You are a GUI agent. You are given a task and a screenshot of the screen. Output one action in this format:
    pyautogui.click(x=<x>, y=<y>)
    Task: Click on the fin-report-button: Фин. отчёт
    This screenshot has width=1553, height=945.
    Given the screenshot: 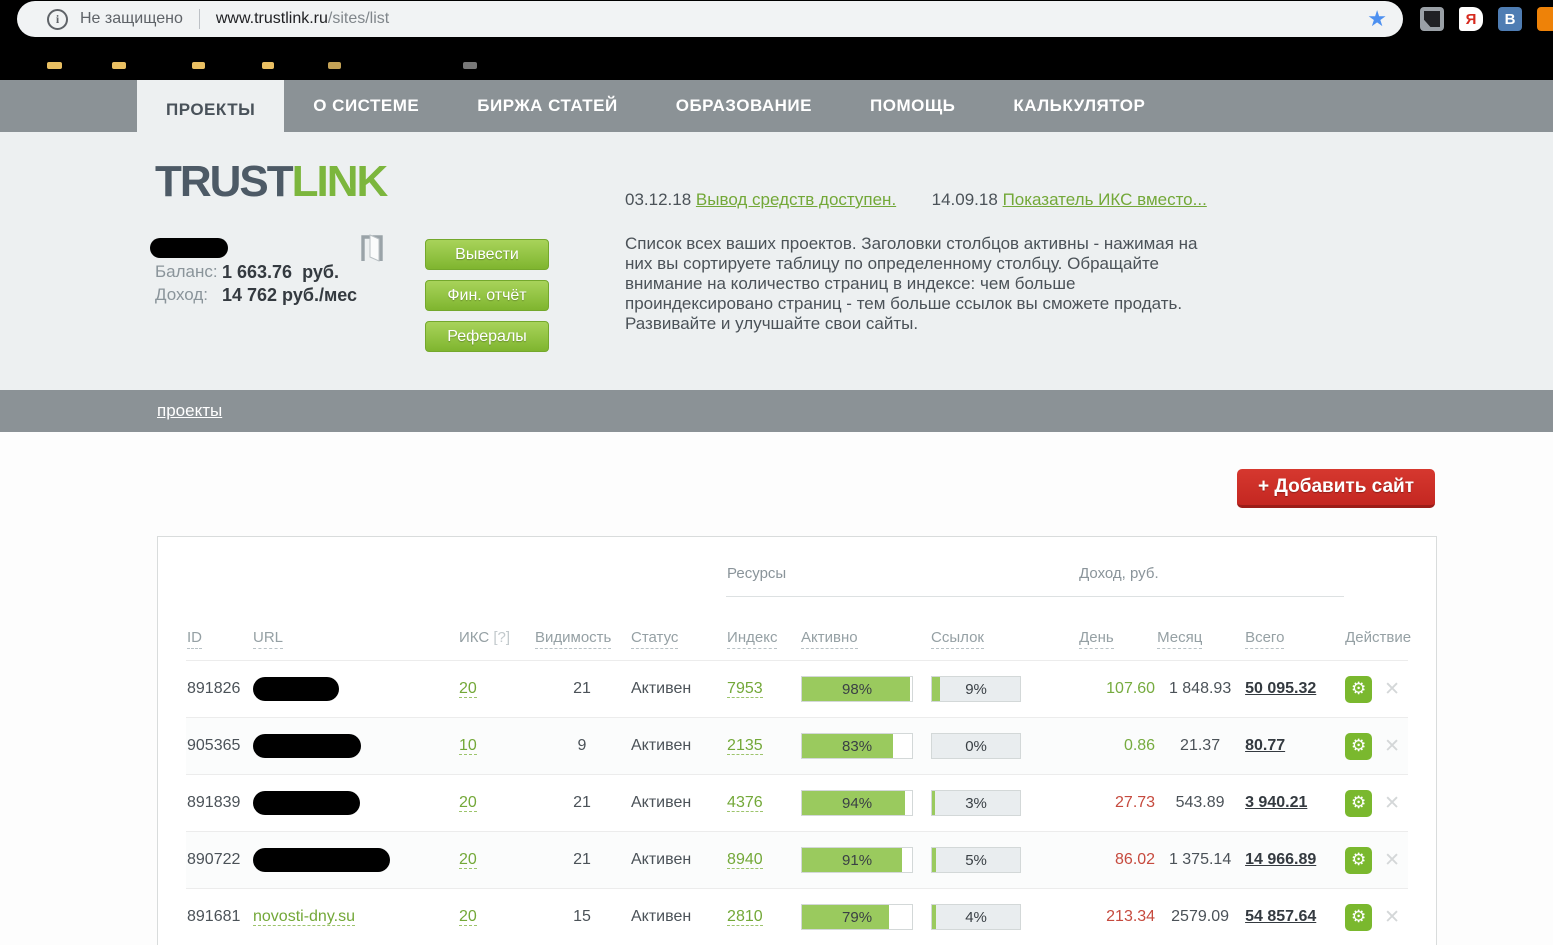 What is the action you would take?
    pyautogui.click(x=487, y=295)
    